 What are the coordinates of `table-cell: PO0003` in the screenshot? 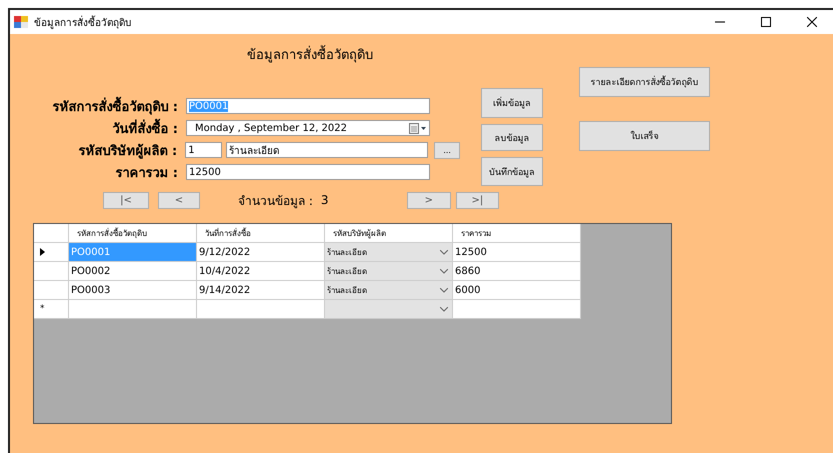 It's located at (133, 290).